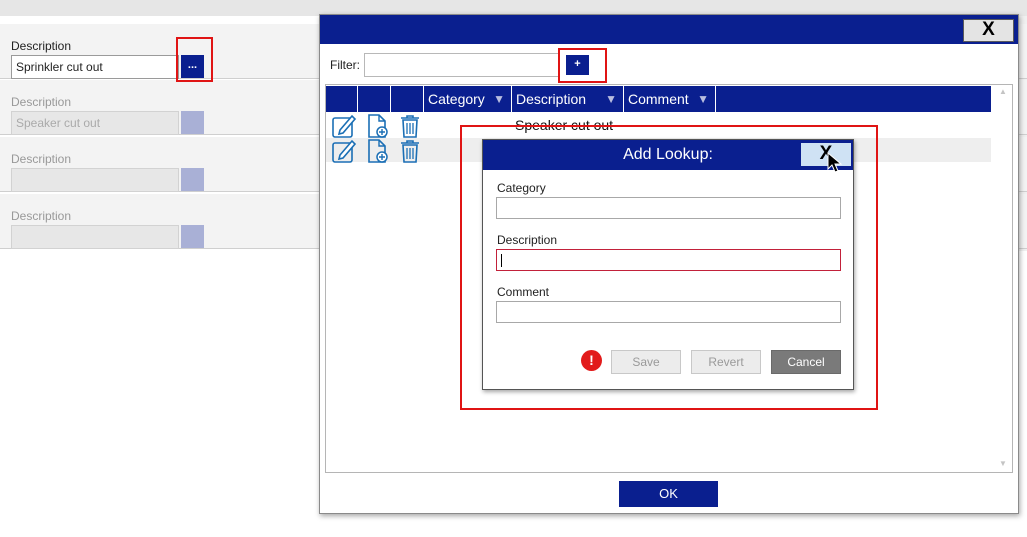 The image size is (1027, 537). What do you see at coordinates (374, 99) in the screenshot?
I see `grid-column-new` at bounding box center [374, 99].